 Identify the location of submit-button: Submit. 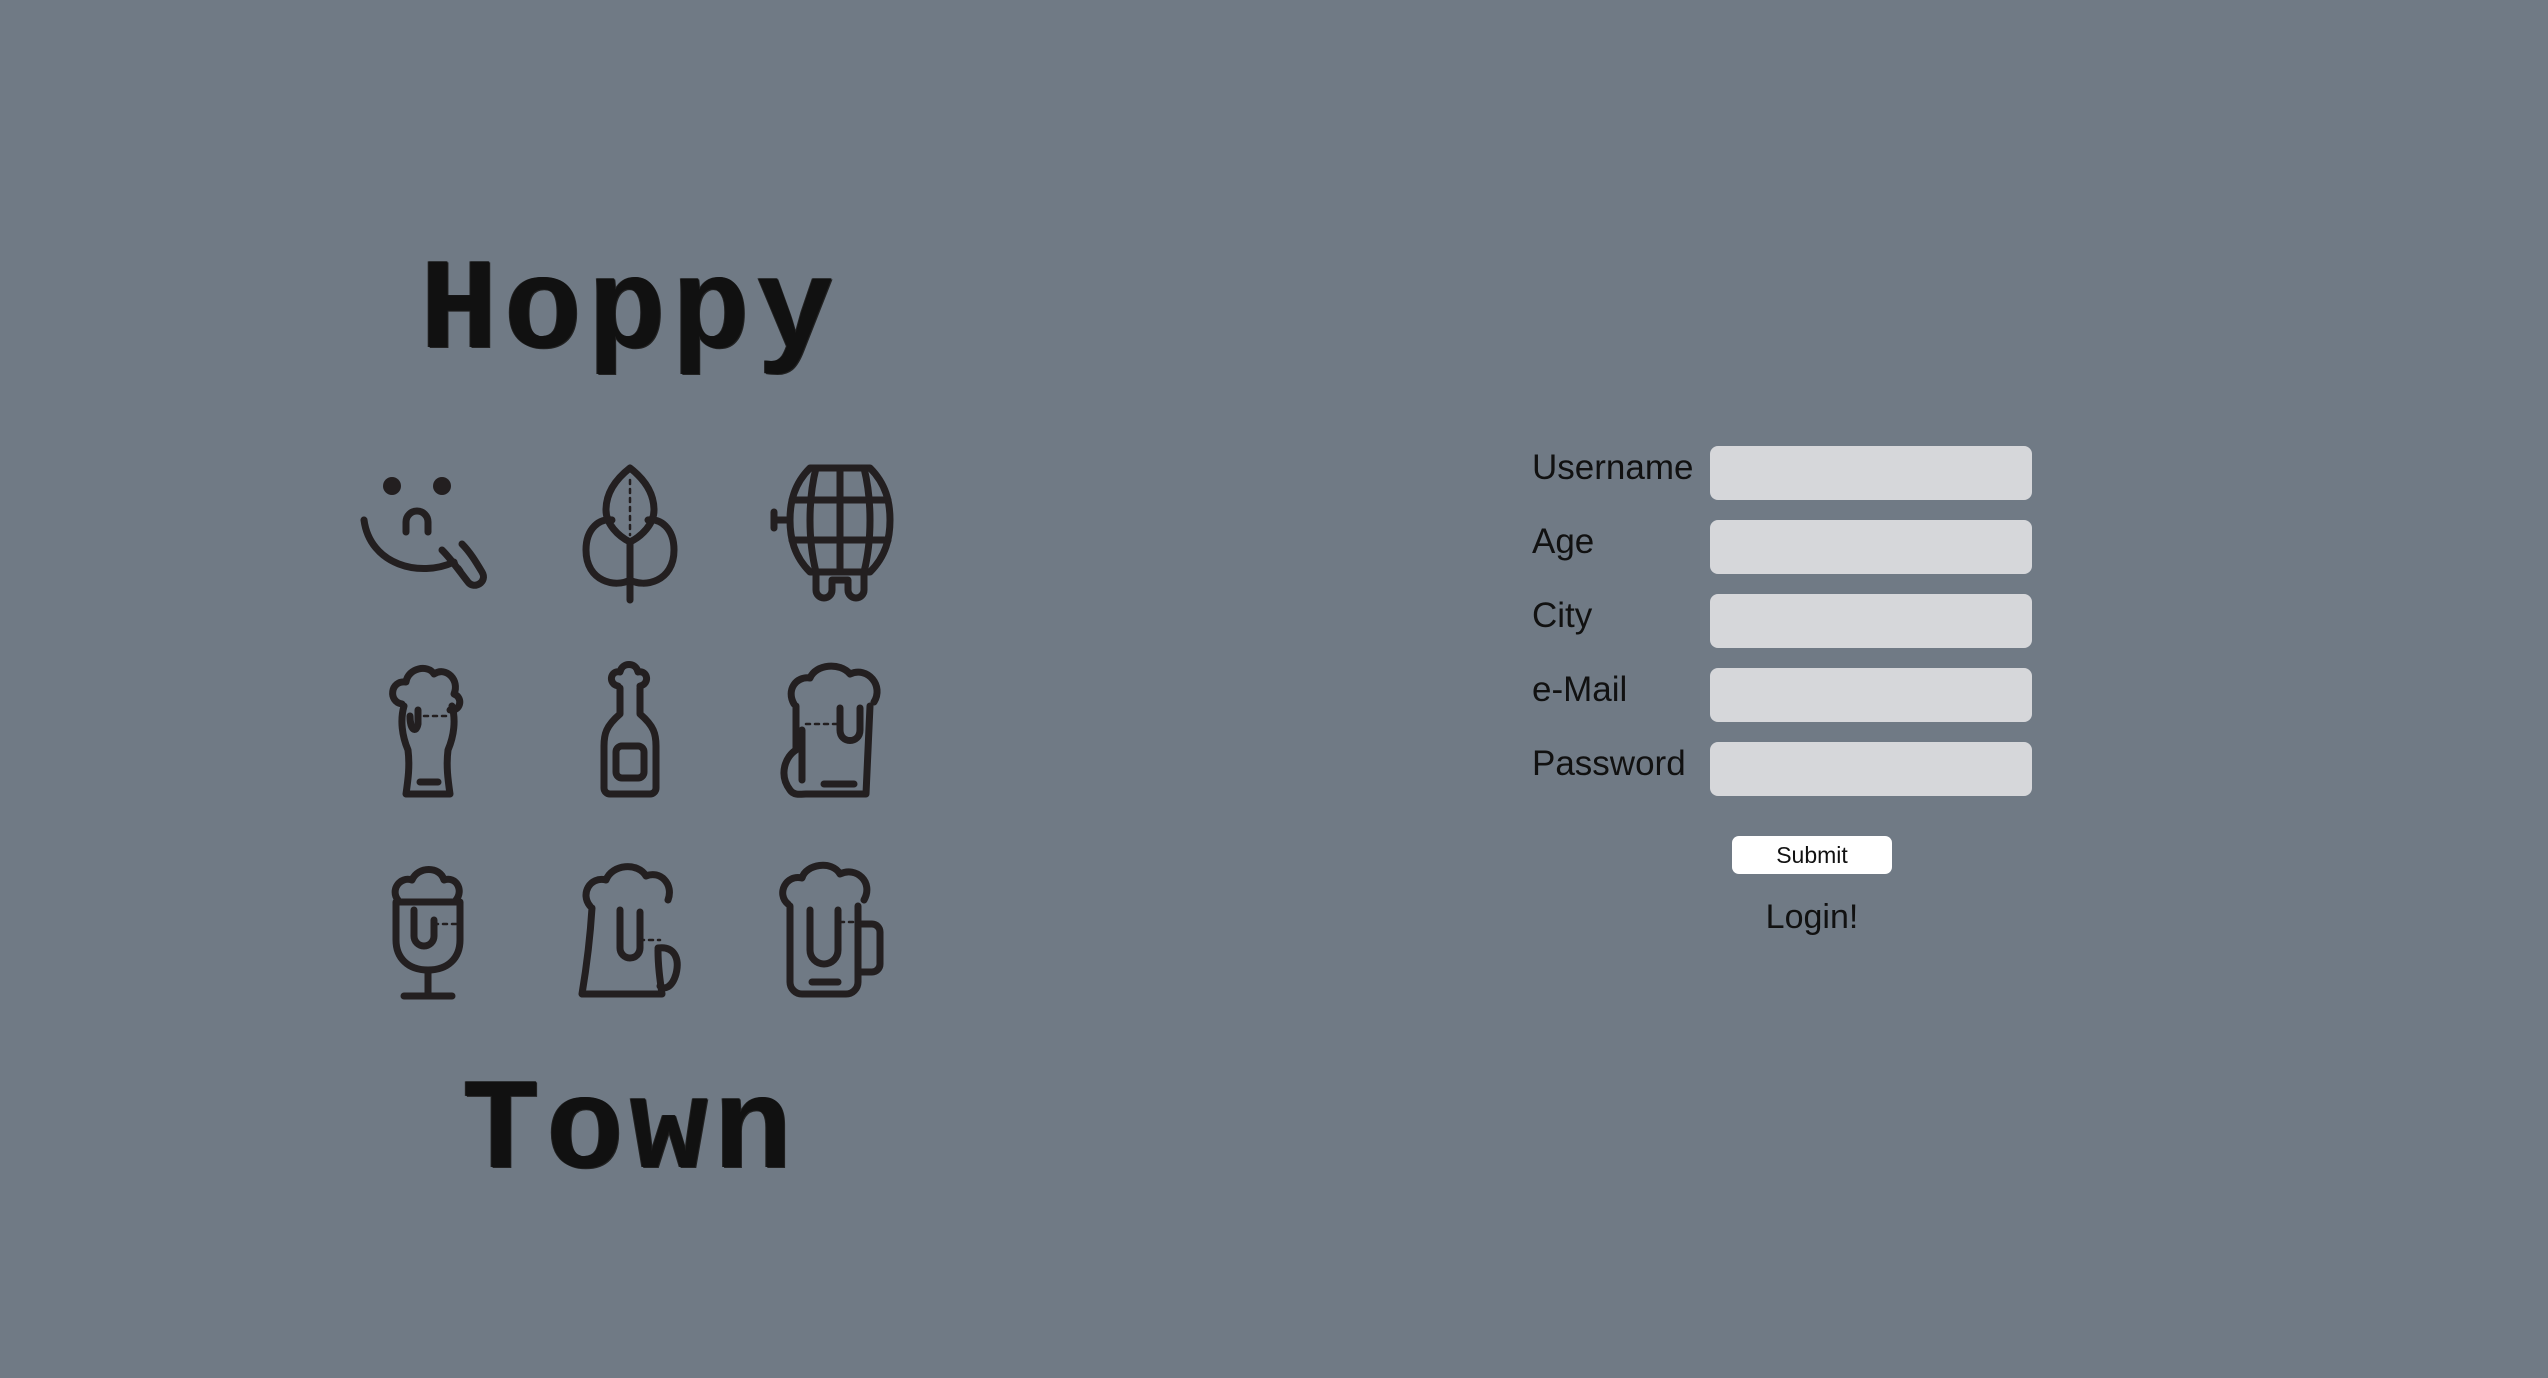
(1812, 855).